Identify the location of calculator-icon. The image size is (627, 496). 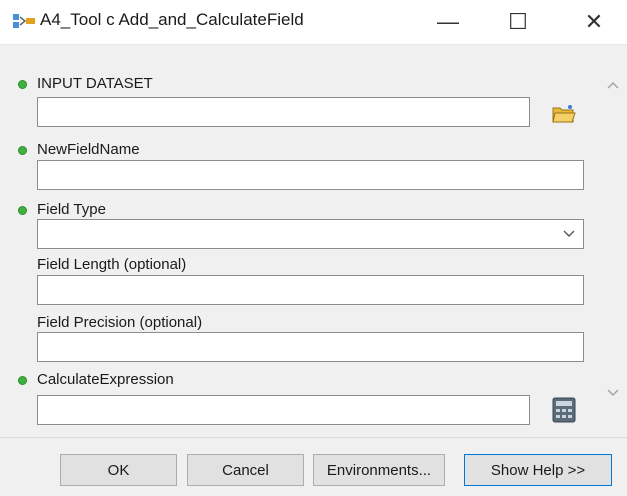
(564, 410).